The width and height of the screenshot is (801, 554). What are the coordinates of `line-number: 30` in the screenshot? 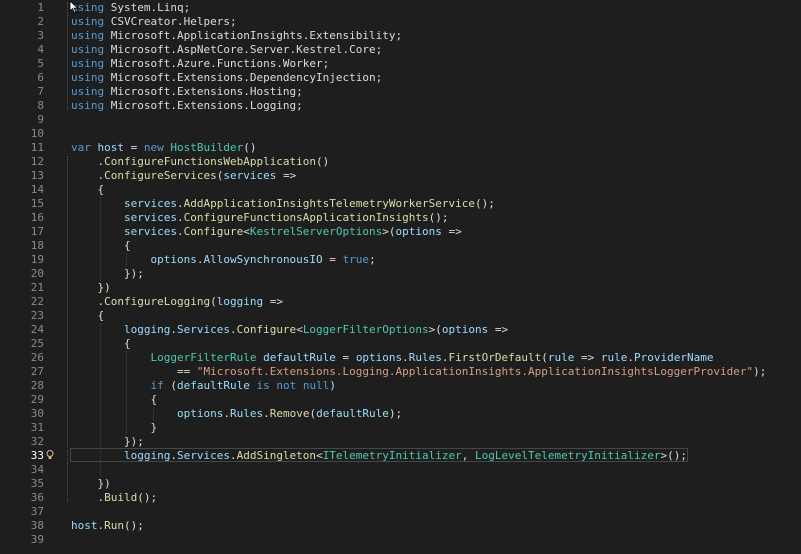 It's located at (37, 413).